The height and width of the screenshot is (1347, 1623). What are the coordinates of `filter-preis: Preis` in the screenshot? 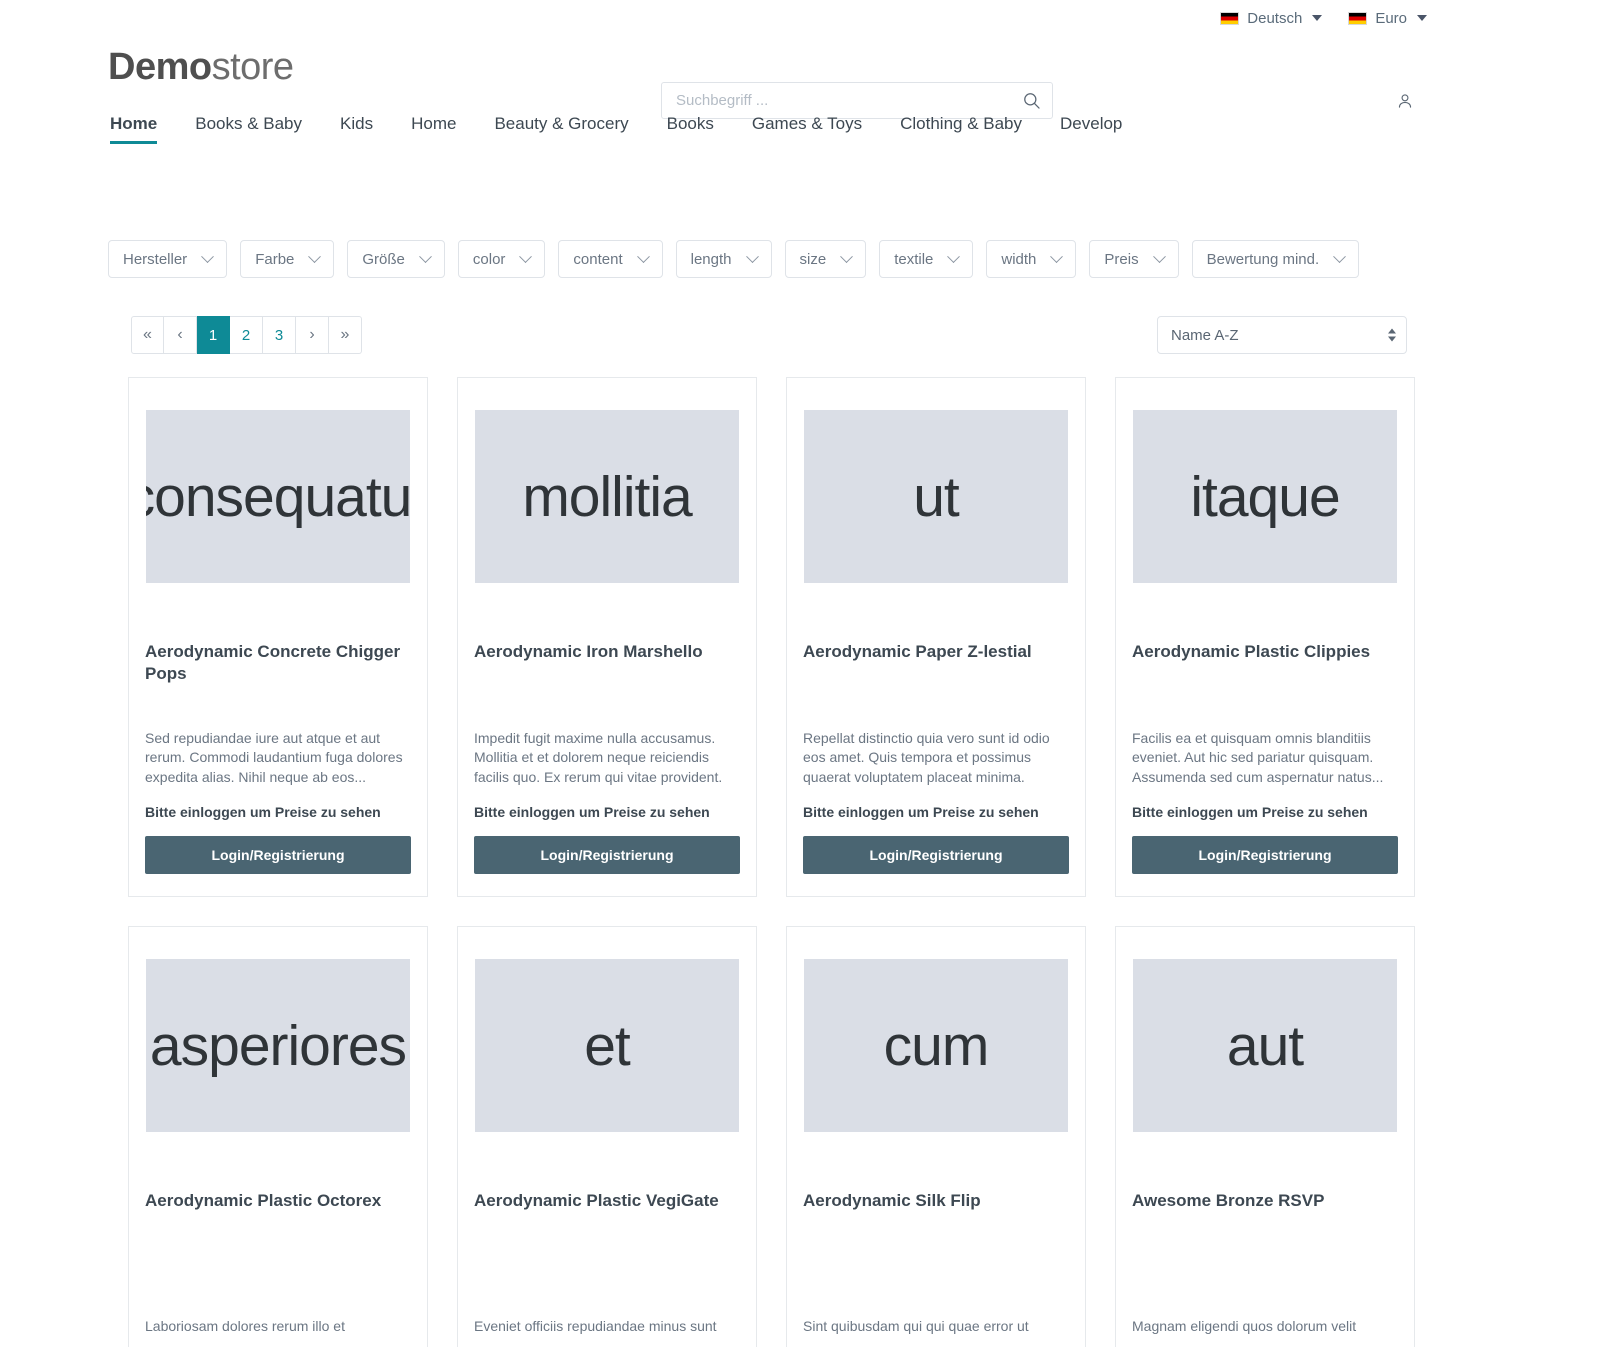 It's located at (1134, 259).